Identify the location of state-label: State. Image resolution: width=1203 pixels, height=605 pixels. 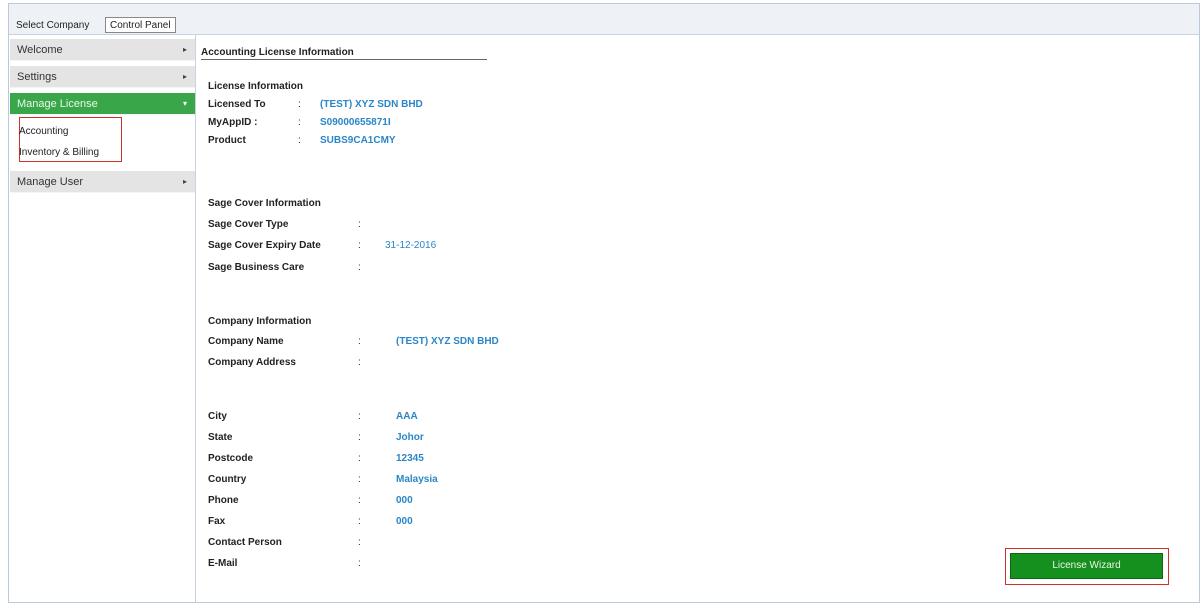
(220, 437).